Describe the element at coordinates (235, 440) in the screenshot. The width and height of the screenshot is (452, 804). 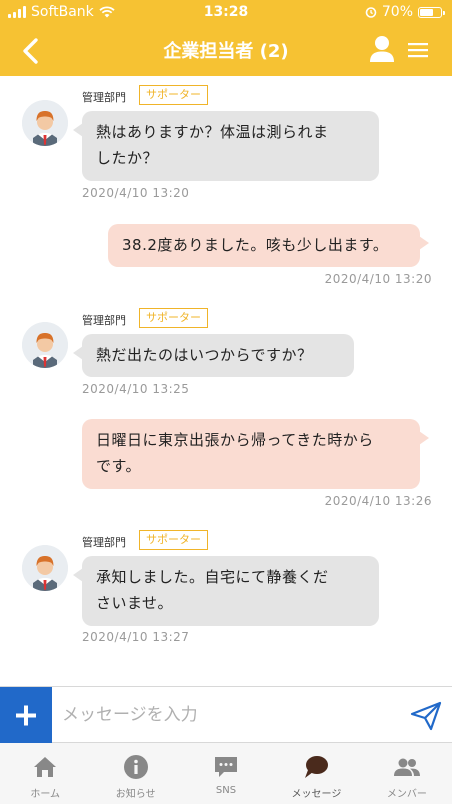
I see `message-line: 日曜日に東京出張から帰ってきた時から` at that location.